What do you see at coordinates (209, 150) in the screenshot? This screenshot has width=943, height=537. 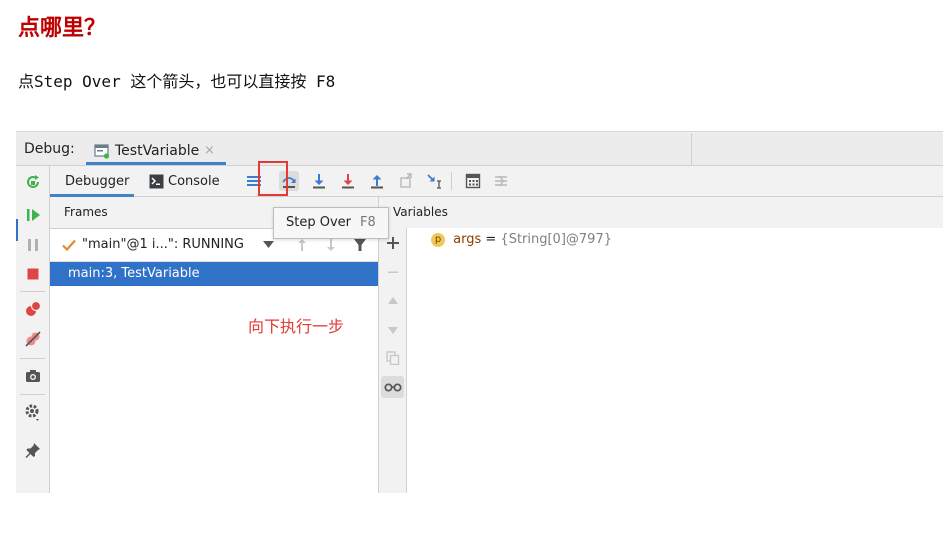 I see `tab-close-icon: ×` at bounding box center [209, 150].